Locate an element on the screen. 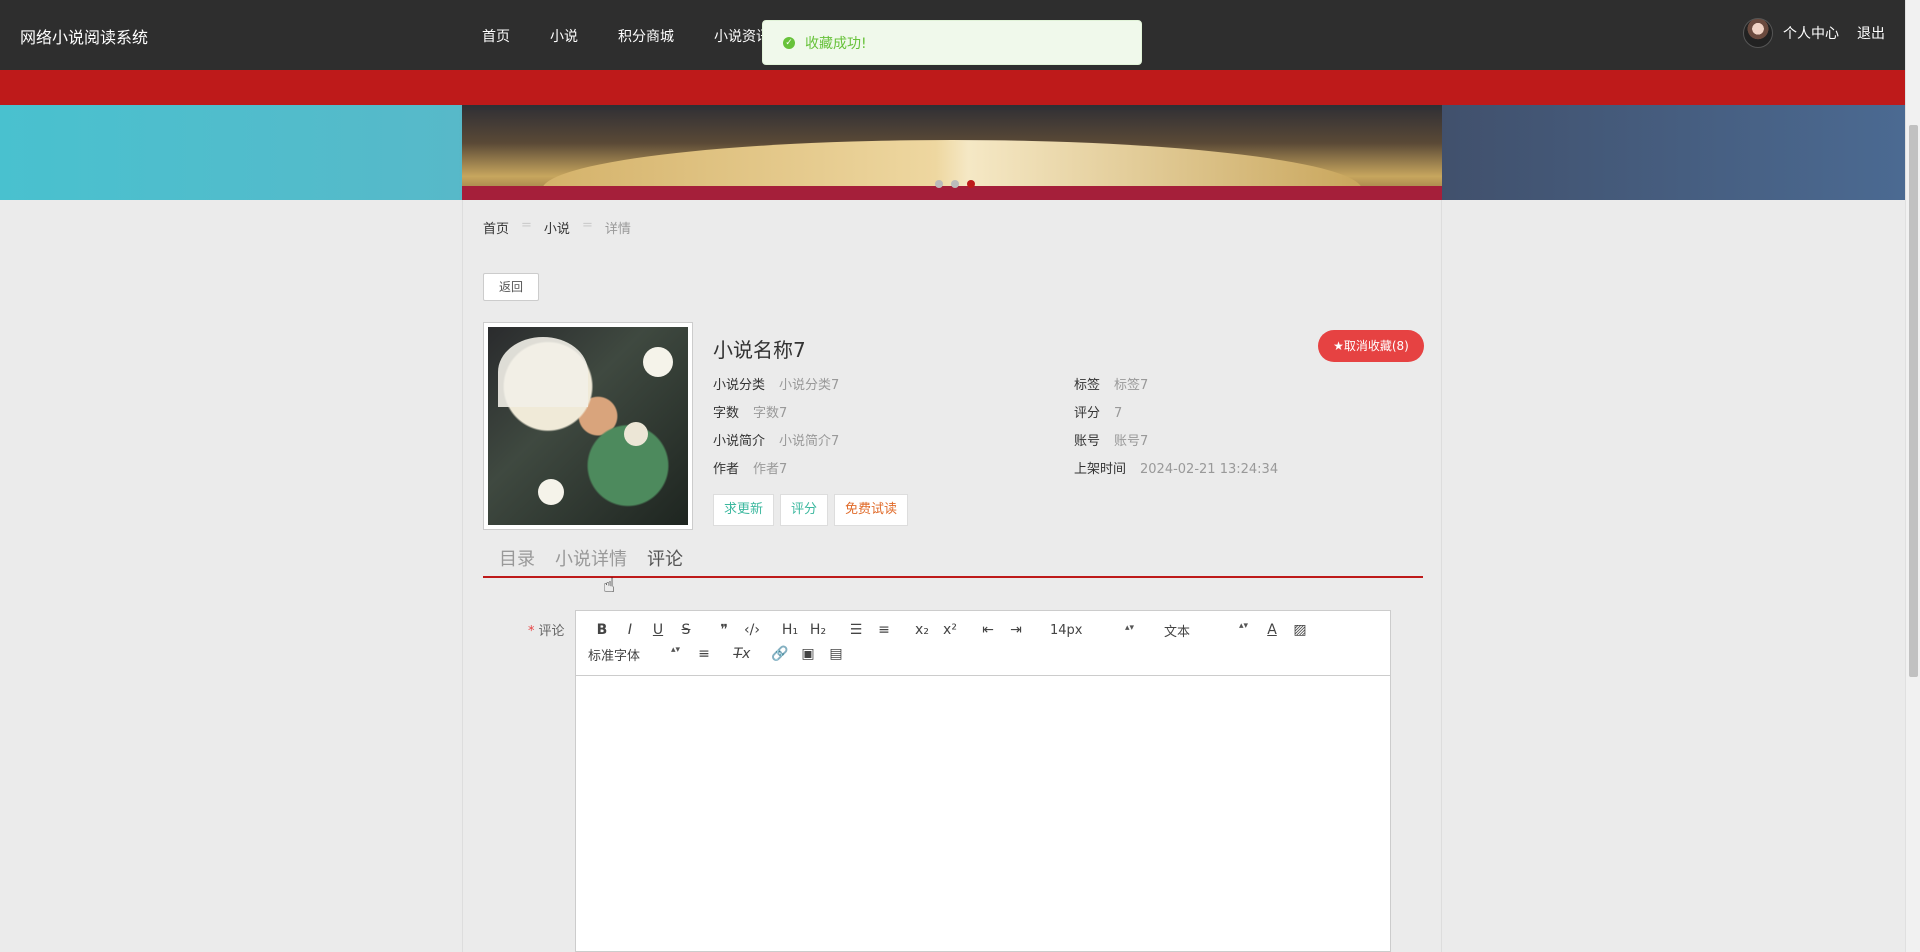 This screenshot has height=952, width=1920. hand-cursor-icon: ☝ is located at coordinates (609, 585).